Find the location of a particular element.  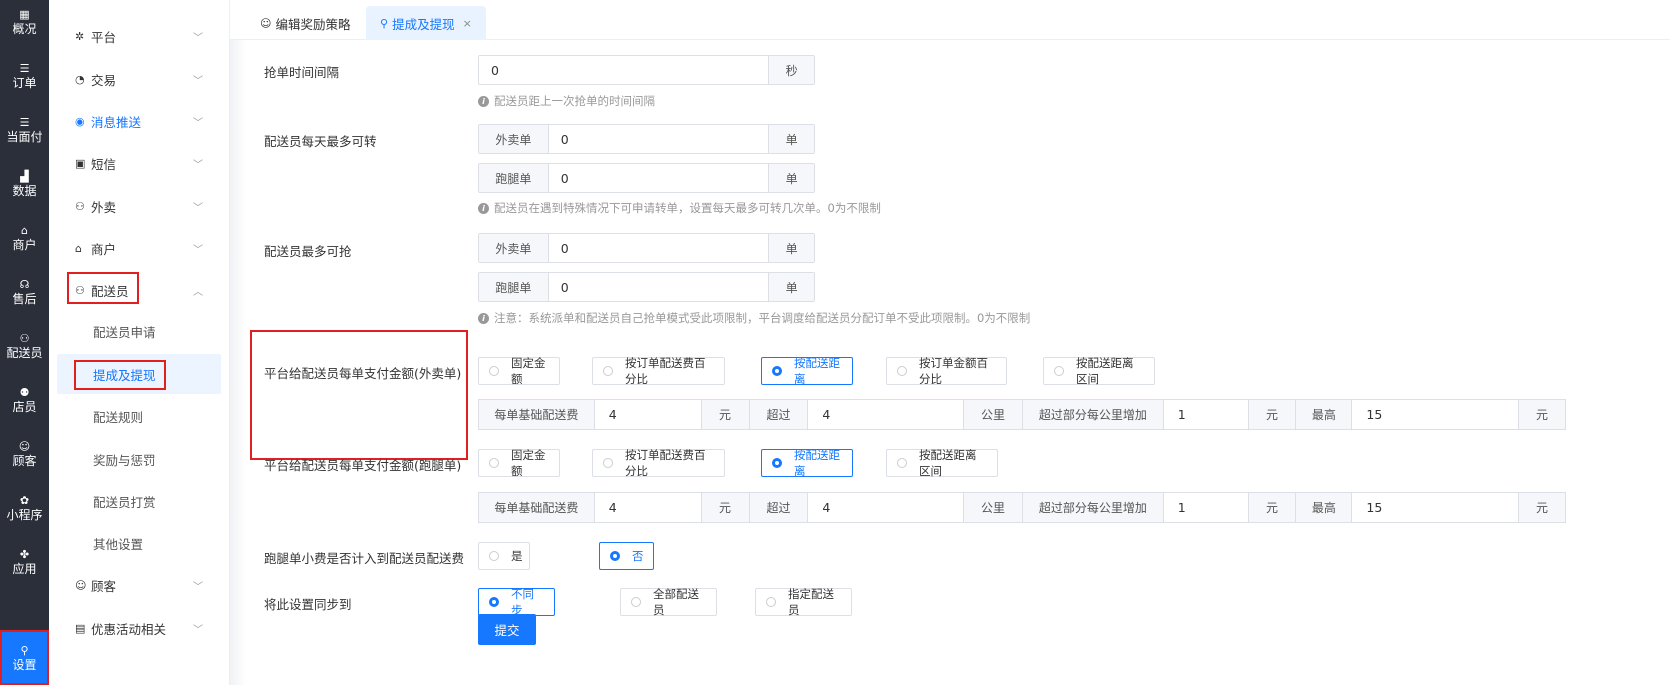

menu-group-promotions: ▤ 优惠活动相关 ﹀ is located at coordinates (139, 628).